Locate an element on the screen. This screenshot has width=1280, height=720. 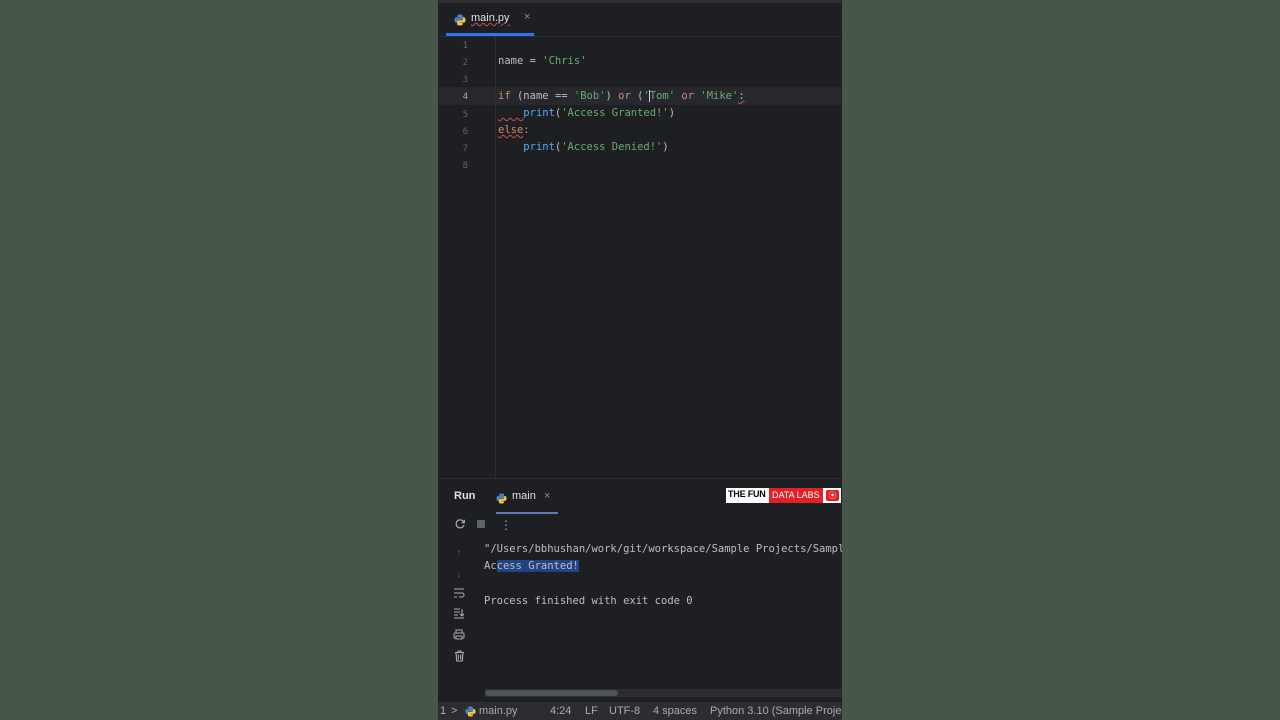
channel-logo-watermark: THE FUN DATA LABS ⦿ is located at coordinates (783, 495).